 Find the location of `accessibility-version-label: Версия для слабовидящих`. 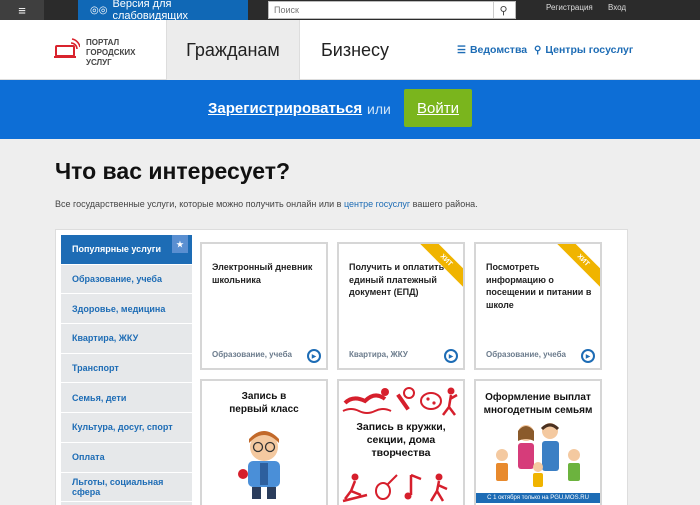

accessibility-version-label: Версия для слабовидящих is located at coordinates (150, 11).